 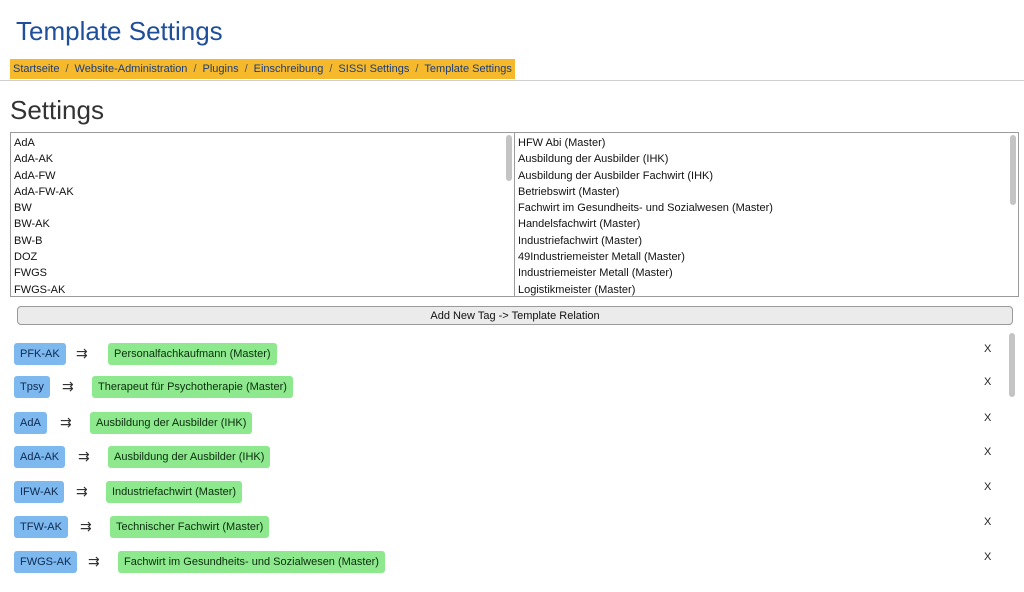 I want to click on template-option: Logistikmeister (Master), so click(x=766, y=289).